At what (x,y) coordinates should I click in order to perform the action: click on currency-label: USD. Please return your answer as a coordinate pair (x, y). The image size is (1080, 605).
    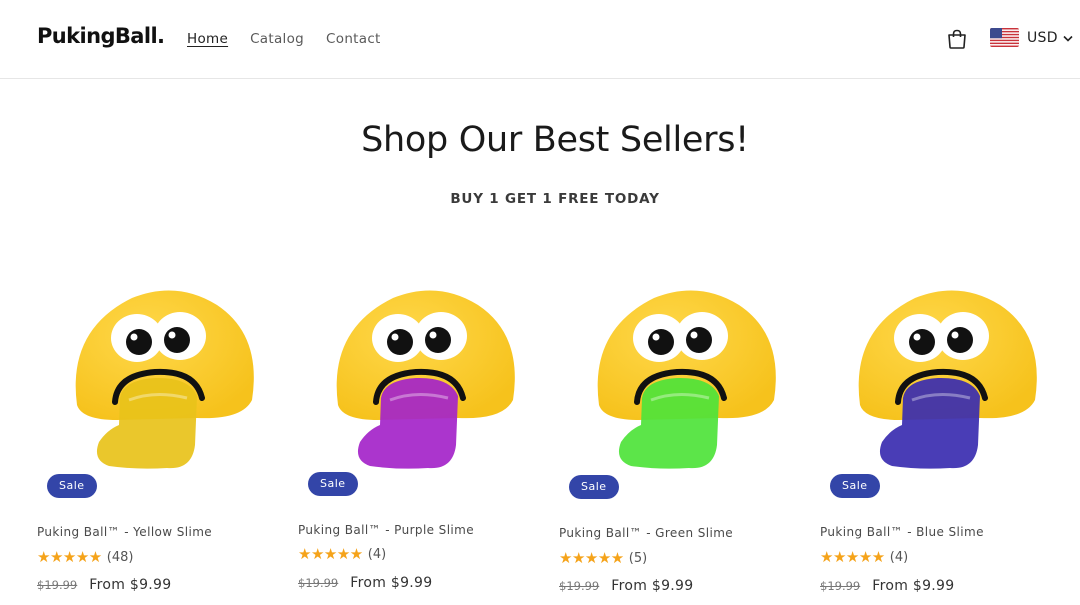
    Looking at the image, I should click on (1042, 37).